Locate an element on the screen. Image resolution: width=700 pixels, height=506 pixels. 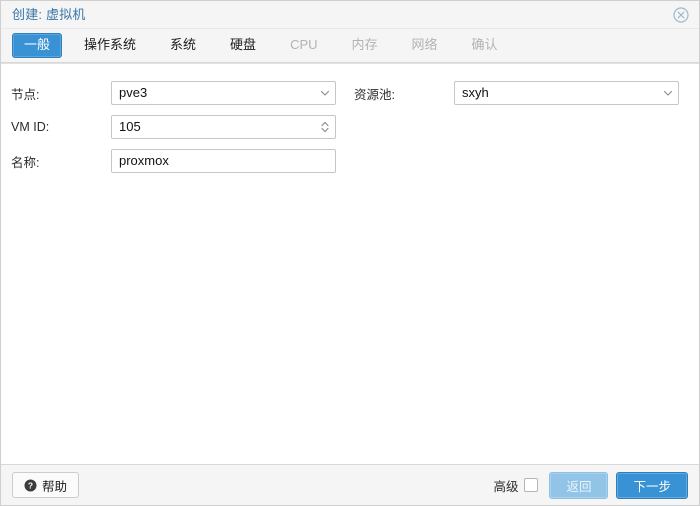
question-circle-icon: ? is located at coordinates (30, 485).